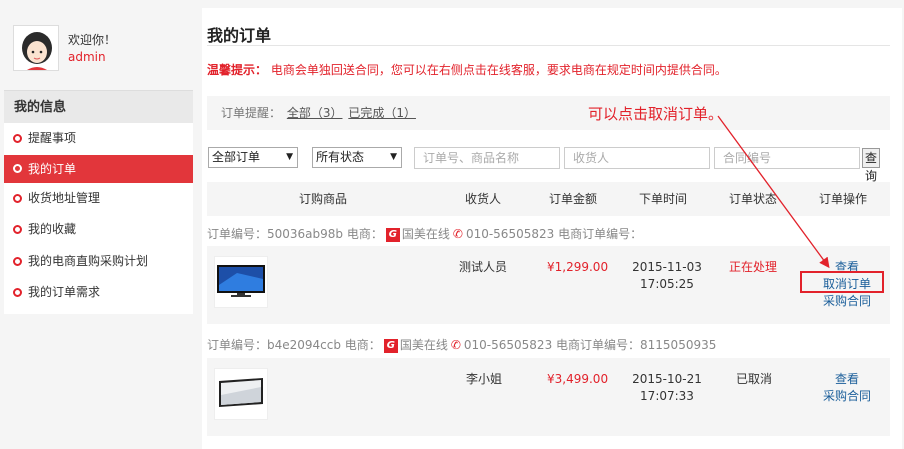 Image resolution: width=904 pixels, height=449 pixels. I want to click on avatar-icon, so click(36, 48).